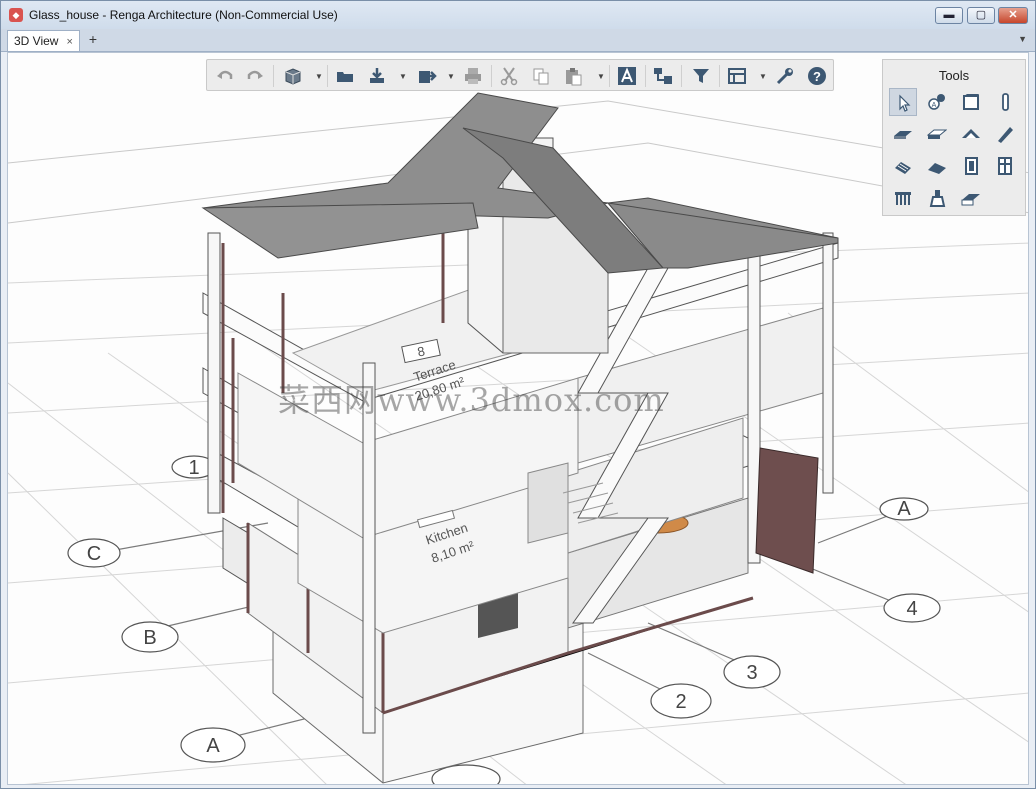  I want to click on minimize-button: ▬, so click(949, 15).